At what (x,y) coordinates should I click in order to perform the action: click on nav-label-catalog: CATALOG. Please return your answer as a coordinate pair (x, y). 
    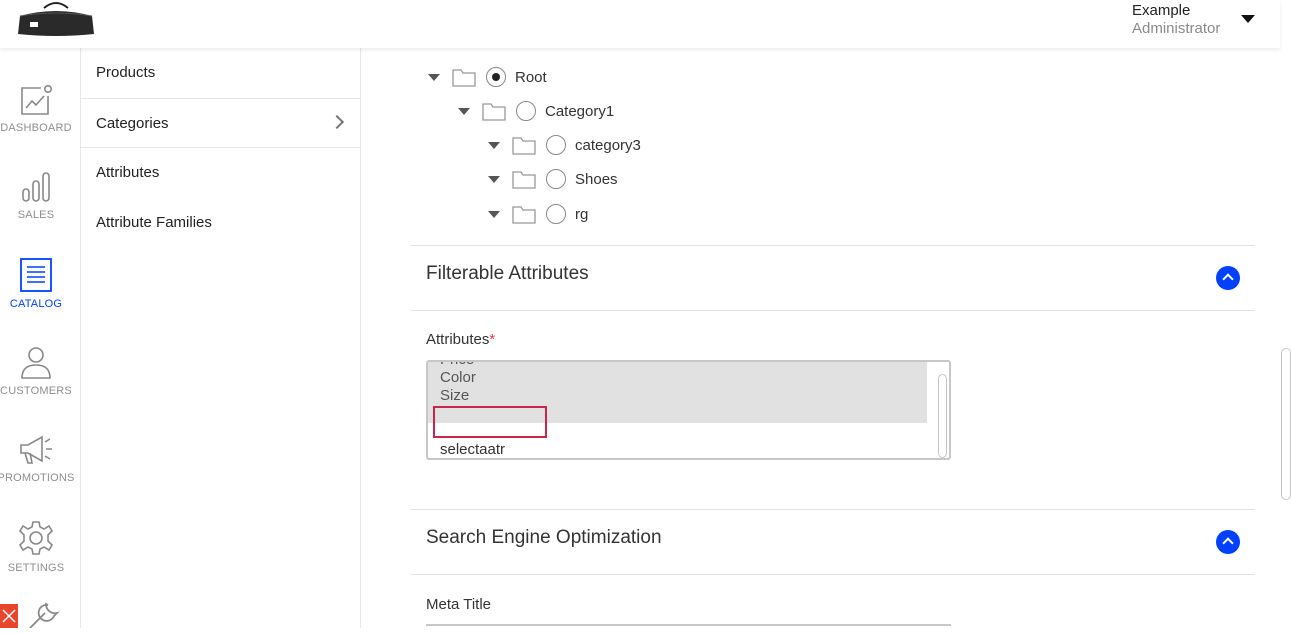
    Looking at the image, I should click on (36, 304).